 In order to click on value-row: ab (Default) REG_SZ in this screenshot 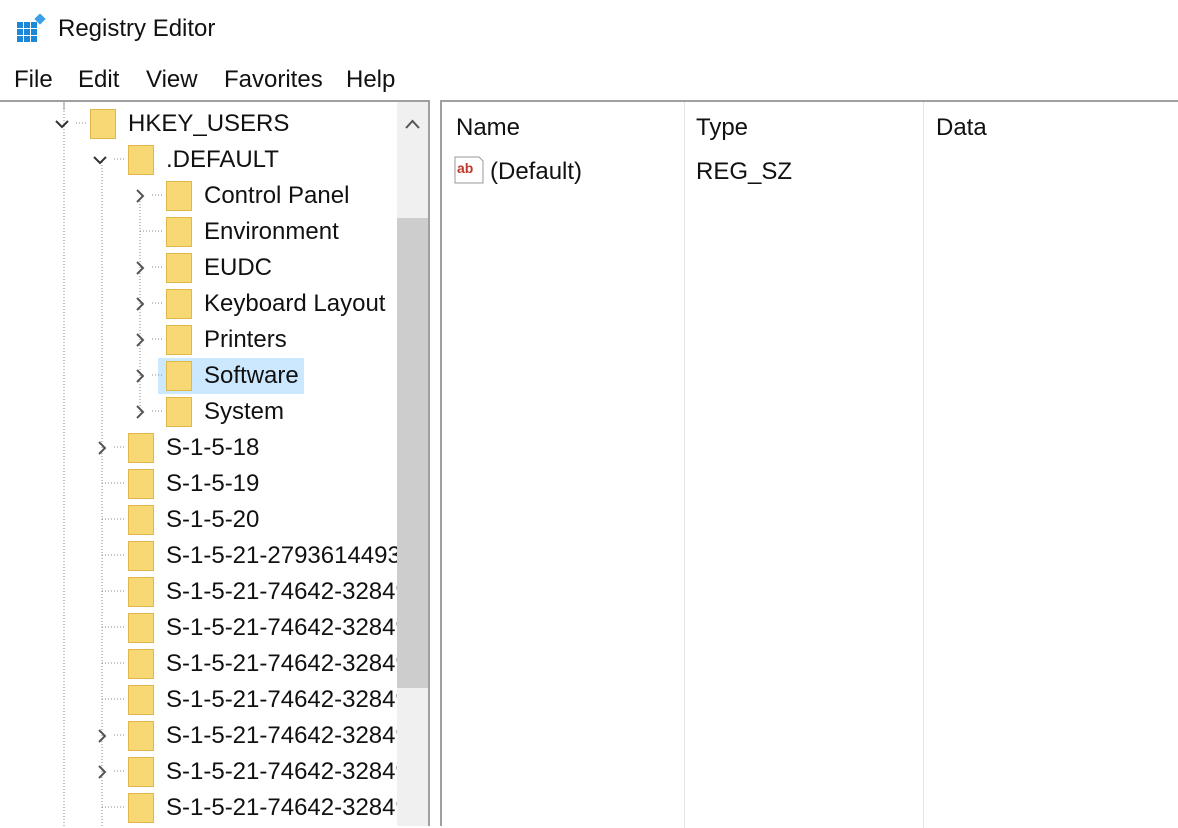, I will do `click(810, 170)`.